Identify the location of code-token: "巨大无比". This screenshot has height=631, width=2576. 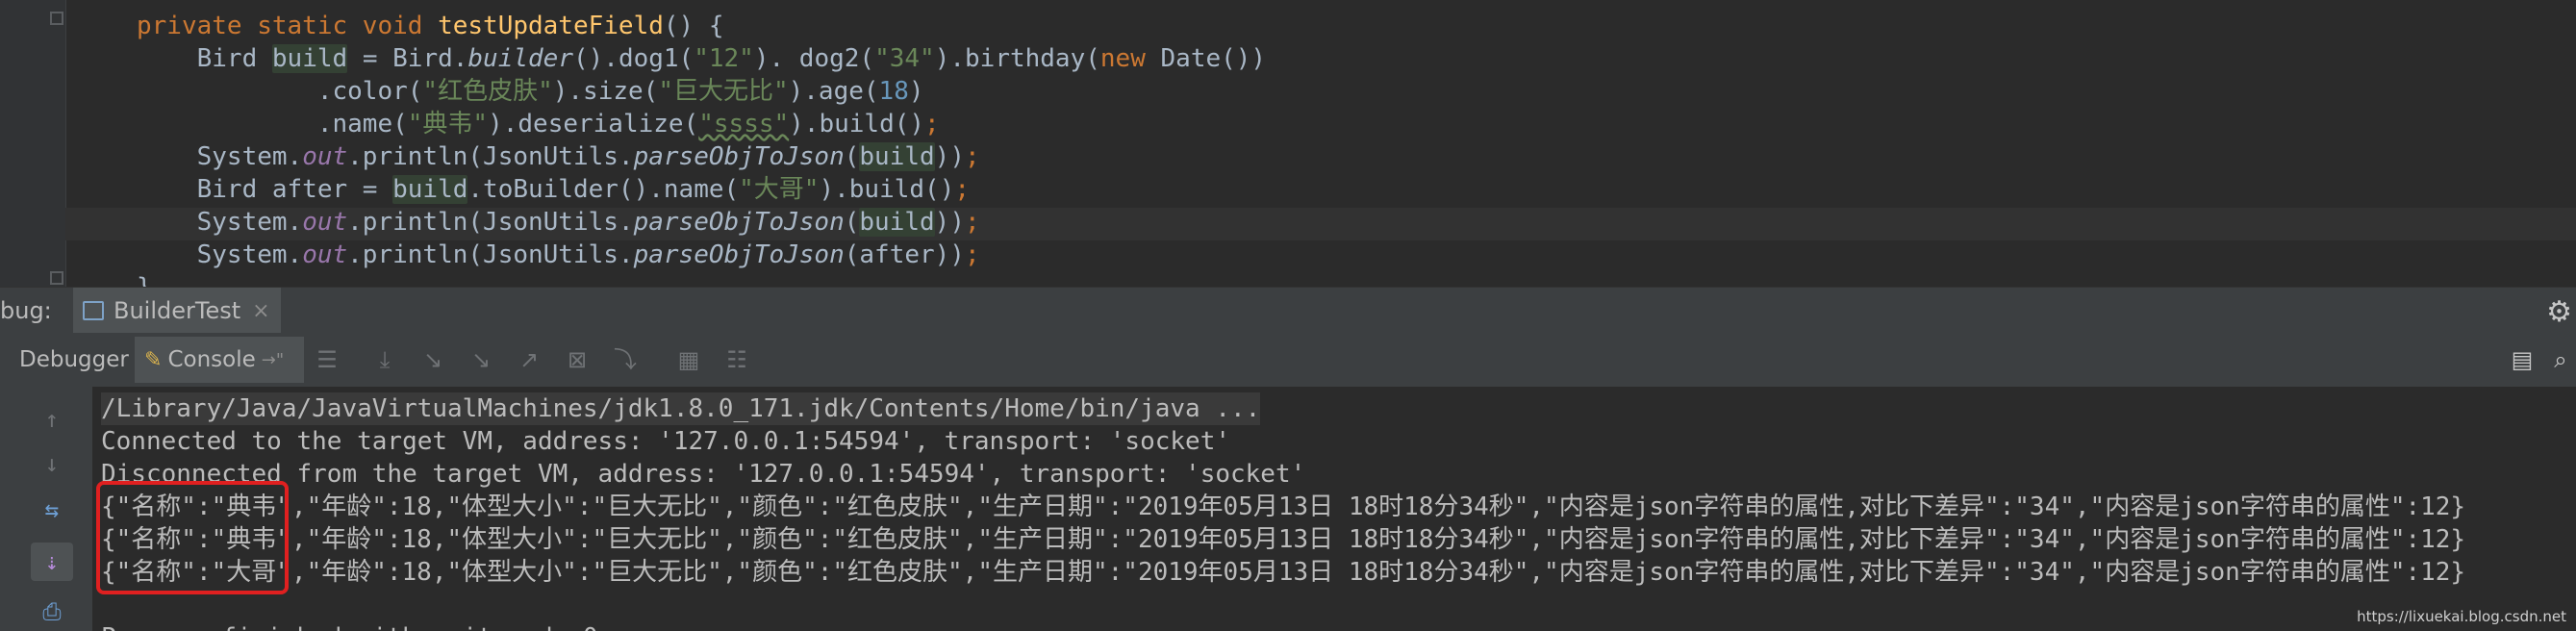
(724, 91).